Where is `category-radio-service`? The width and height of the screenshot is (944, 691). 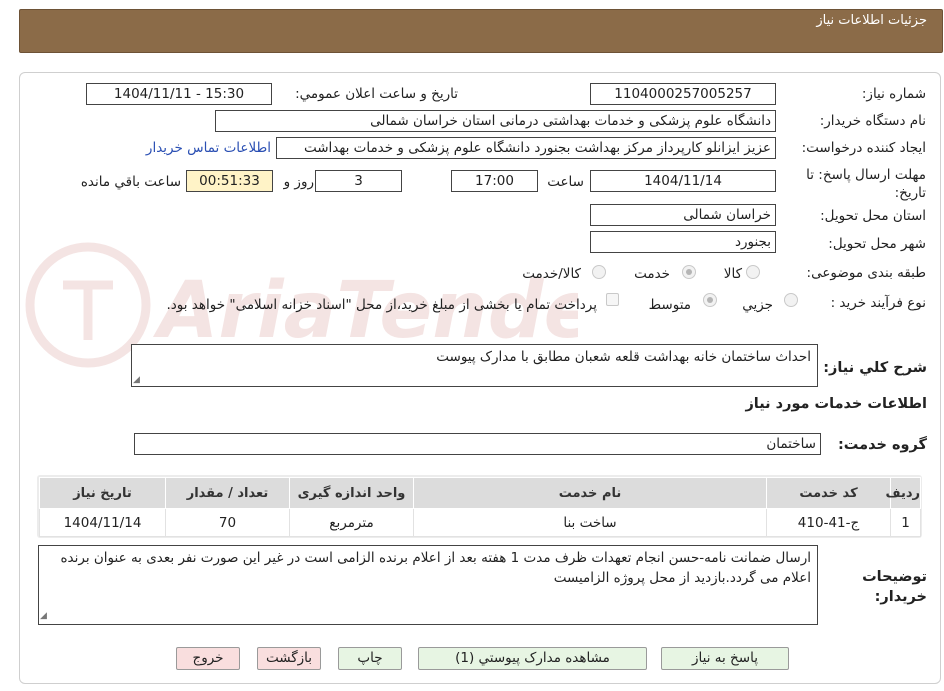 category-radio-service is located at coordinates (689, 272).